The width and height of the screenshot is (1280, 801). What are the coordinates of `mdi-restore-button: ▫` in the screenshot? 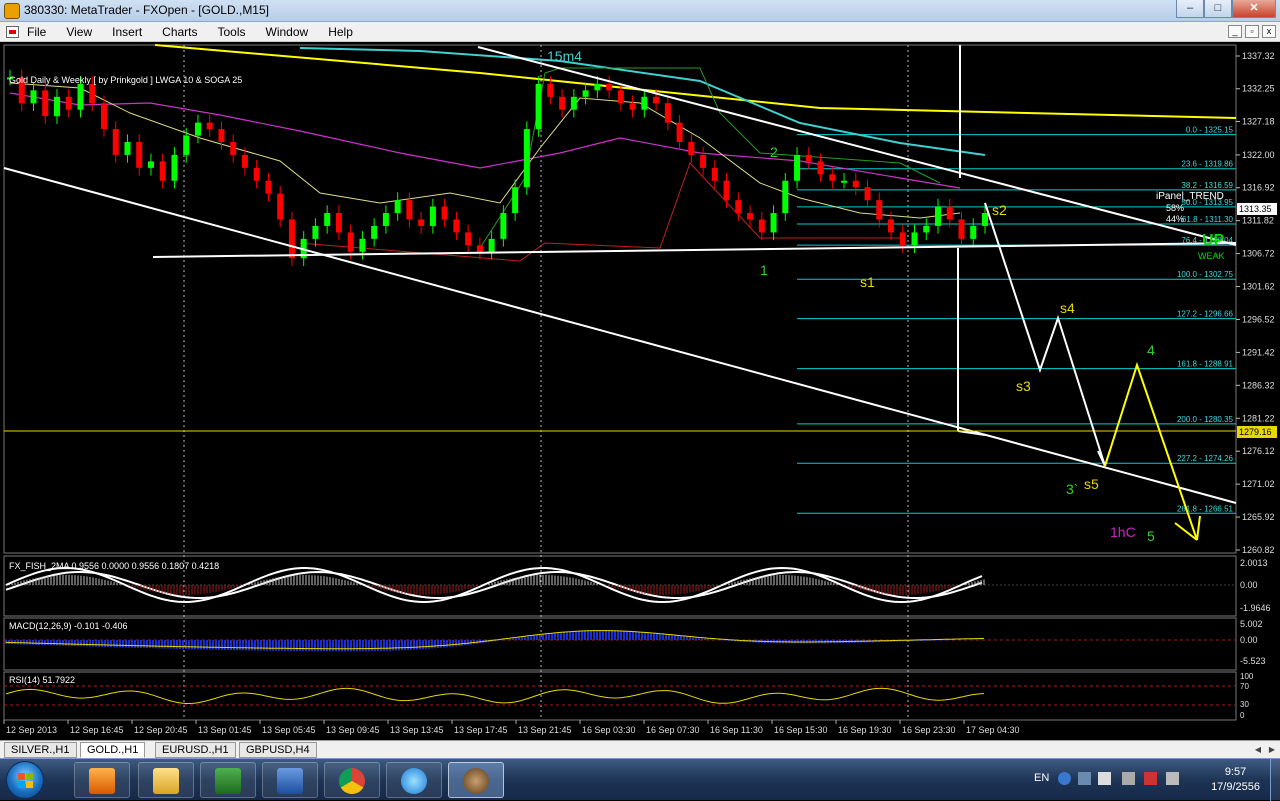 It's located at (1252, 31).